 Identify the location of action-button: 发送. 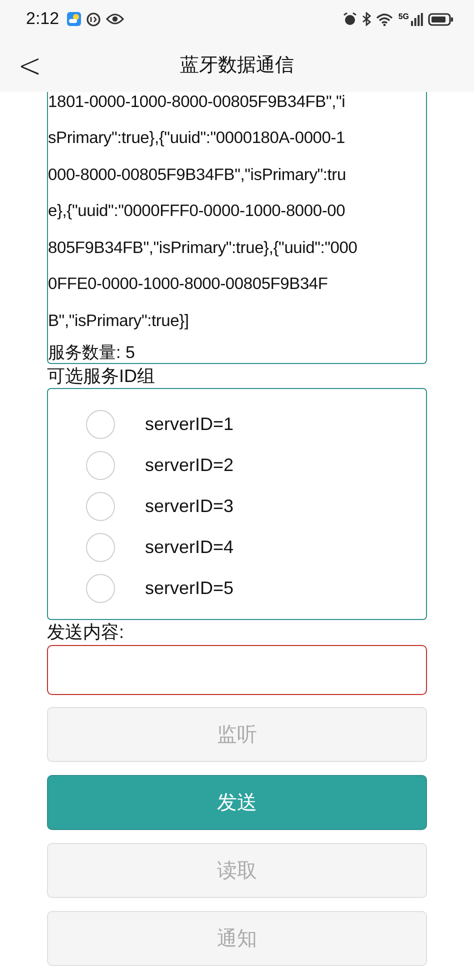
(237, 802).